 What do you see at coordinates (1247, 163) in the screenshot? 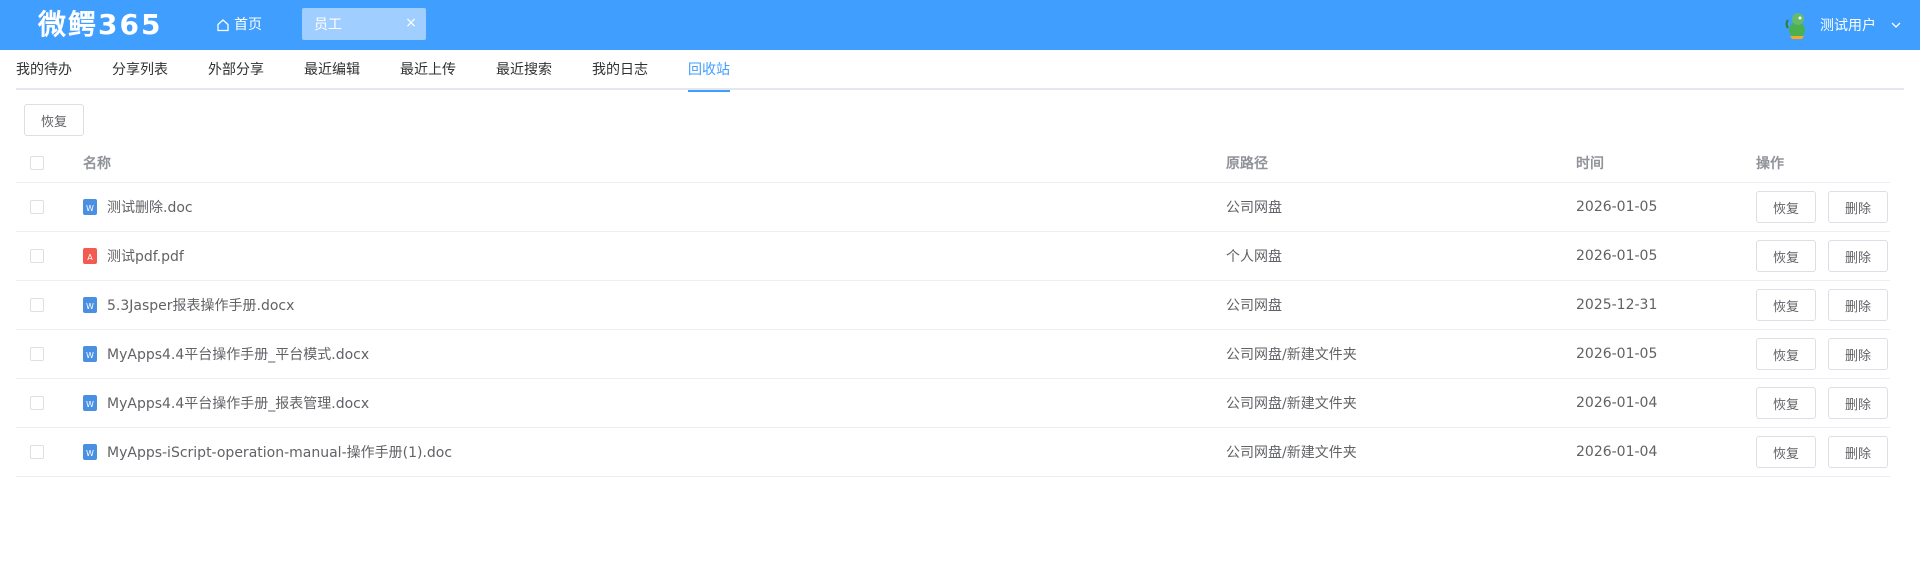
I see `column-header-path: 原路径` at bounding box center [1247, 163].